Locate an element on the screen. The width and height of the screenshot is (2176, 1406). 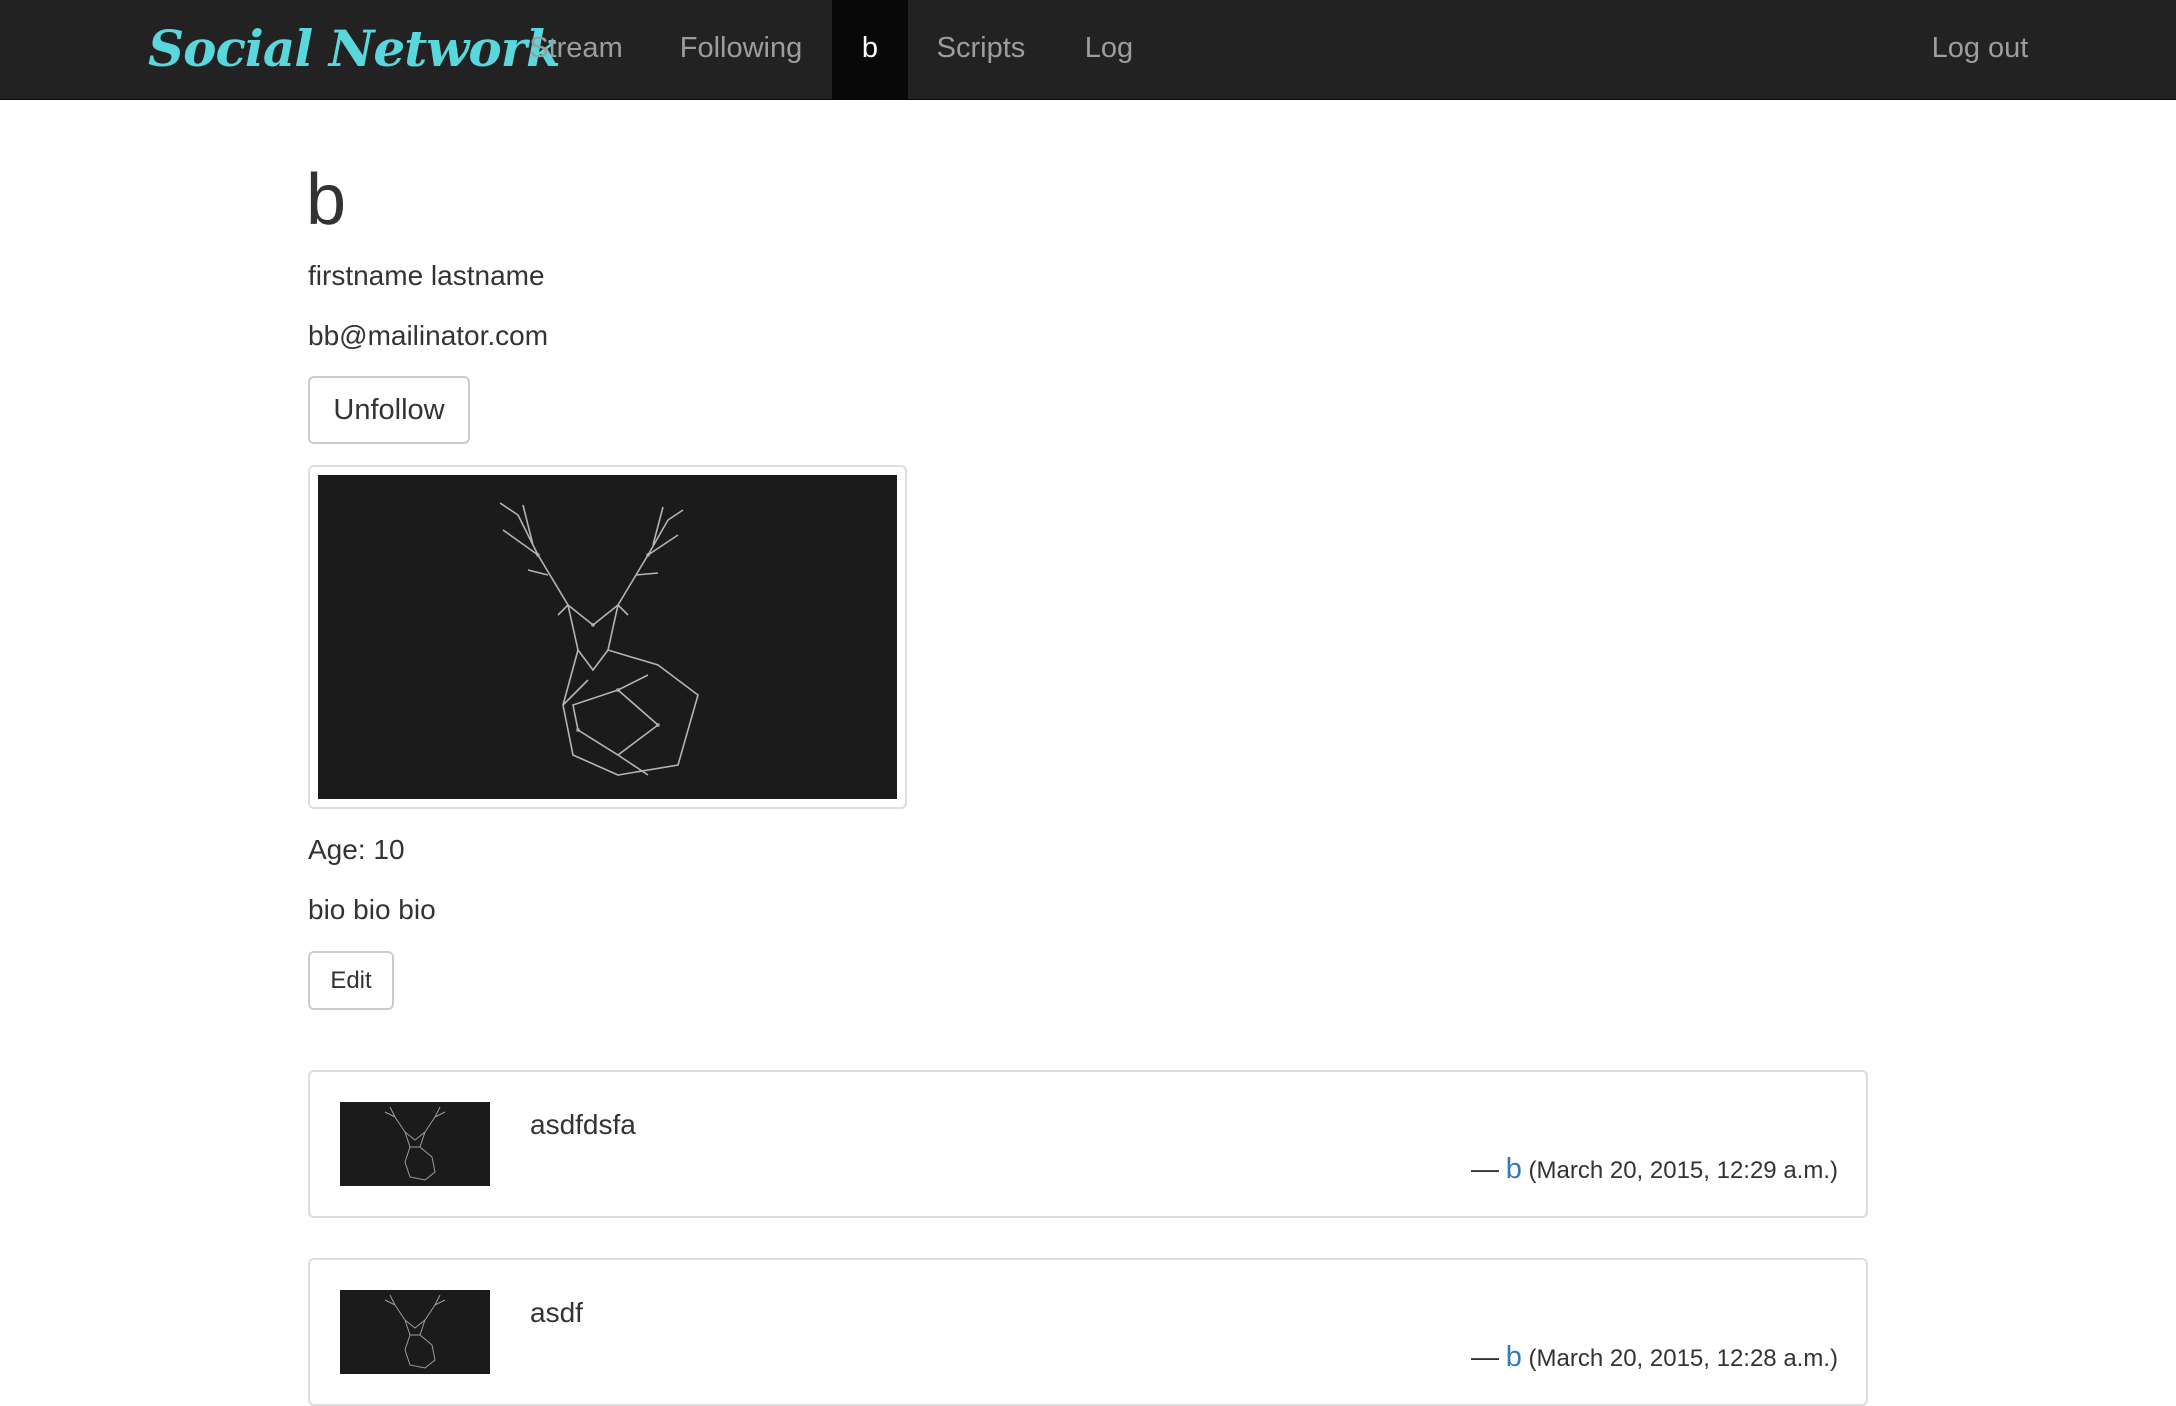
unfollow-button: Unfollow is located at coordinates (389, 410).